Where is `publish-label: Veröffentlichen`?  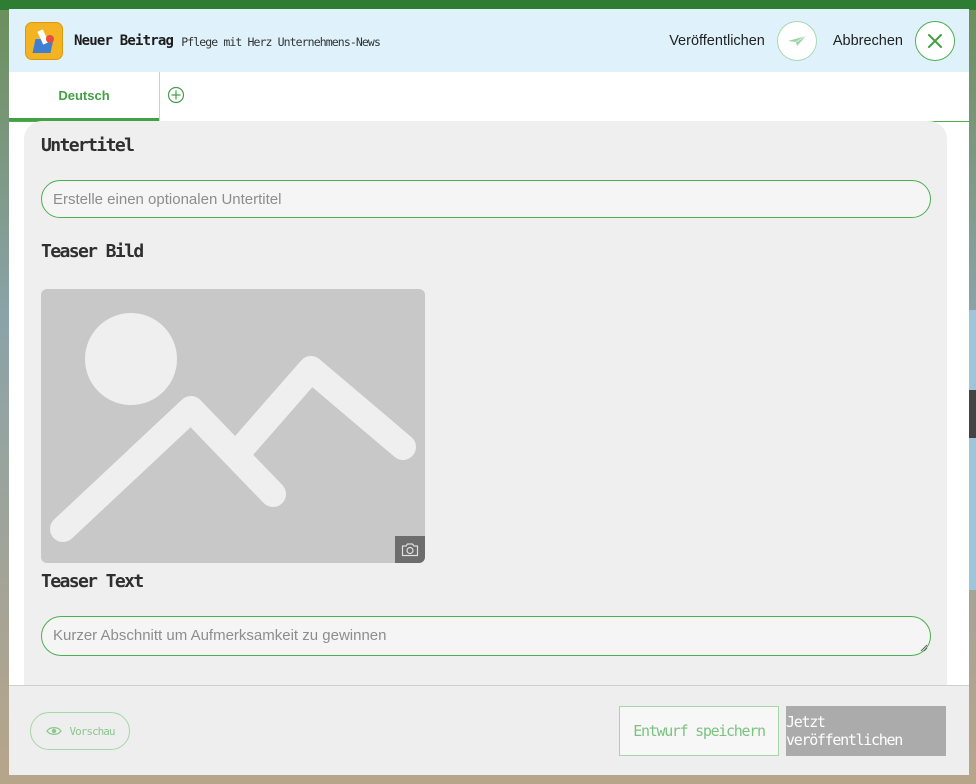 publish-label: Veröffentlichen is located at coordinates (717, 41).